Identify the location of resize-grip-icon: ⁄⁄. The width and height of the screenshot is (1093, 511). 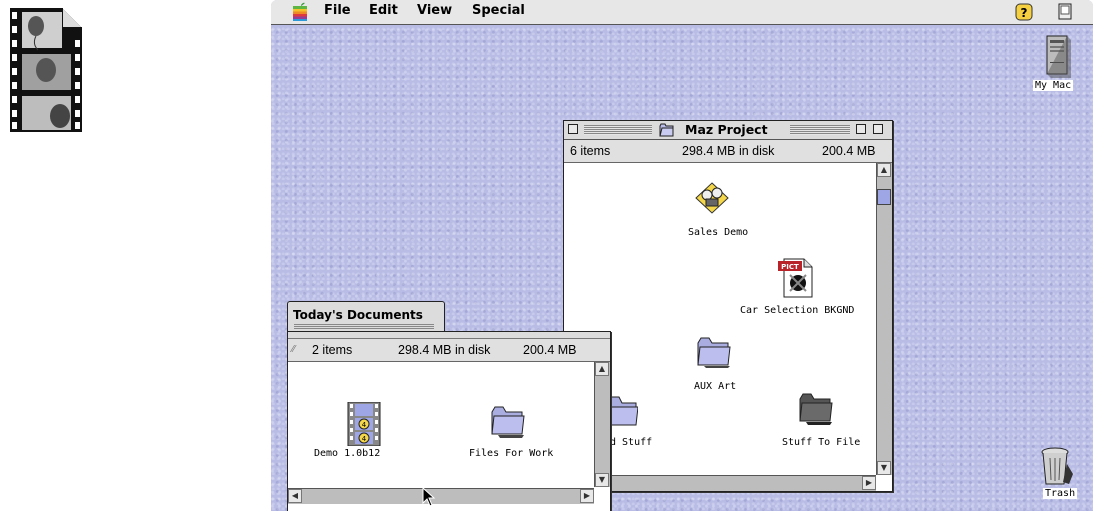
(294, 349).